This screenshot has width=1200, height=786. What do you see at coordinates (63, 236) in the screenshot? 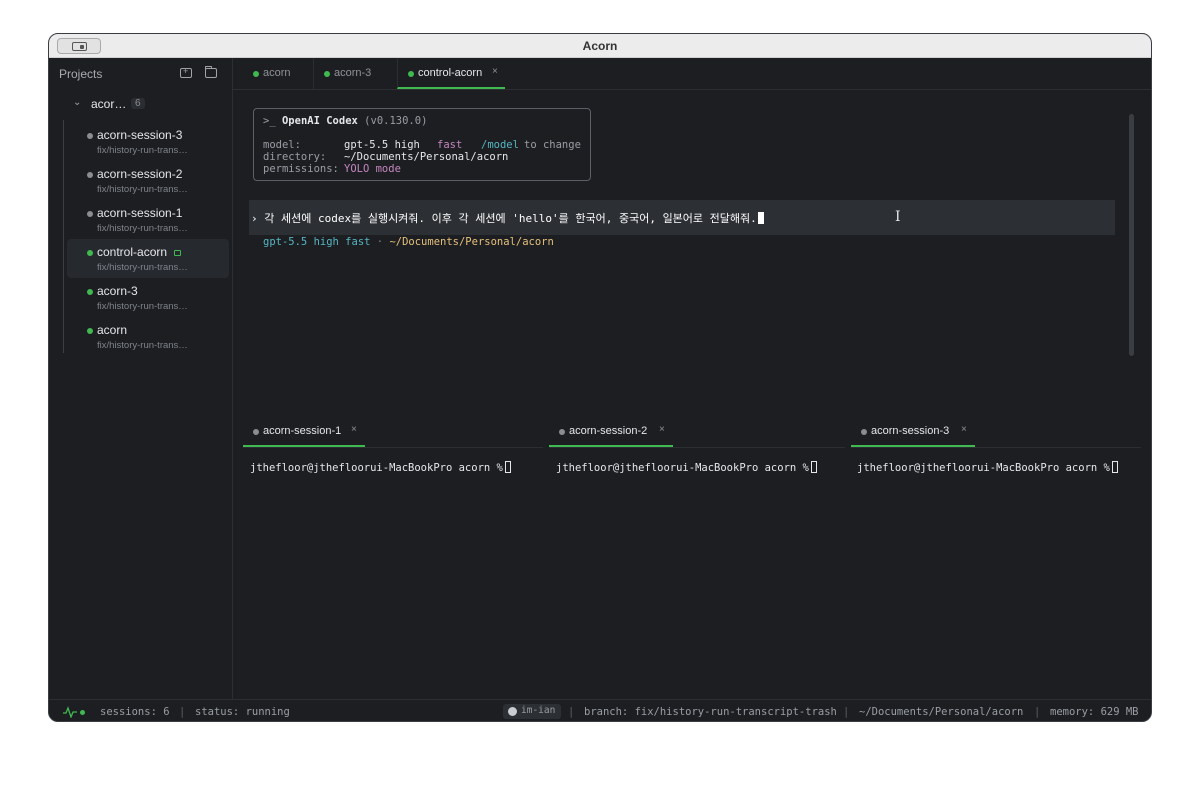
I see `tree-line` at bounding box center [63, 236].